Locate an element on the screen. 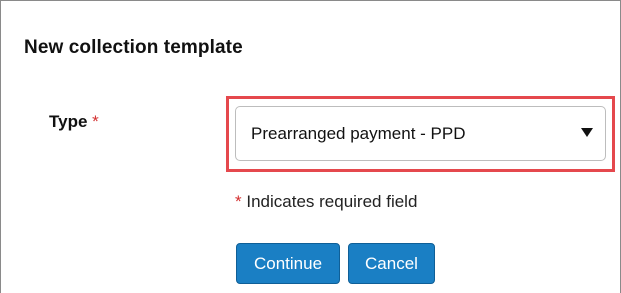 The width and height of the screenshot is (621, 293). dialog-title: New collection template is located at coordinates (133, 47).